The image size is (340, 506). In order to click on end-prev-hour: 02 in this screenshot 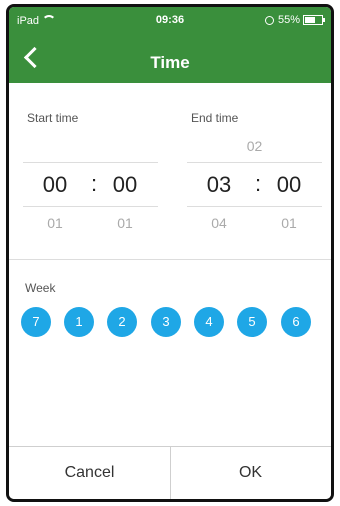, I will do `click(254, 146)`.